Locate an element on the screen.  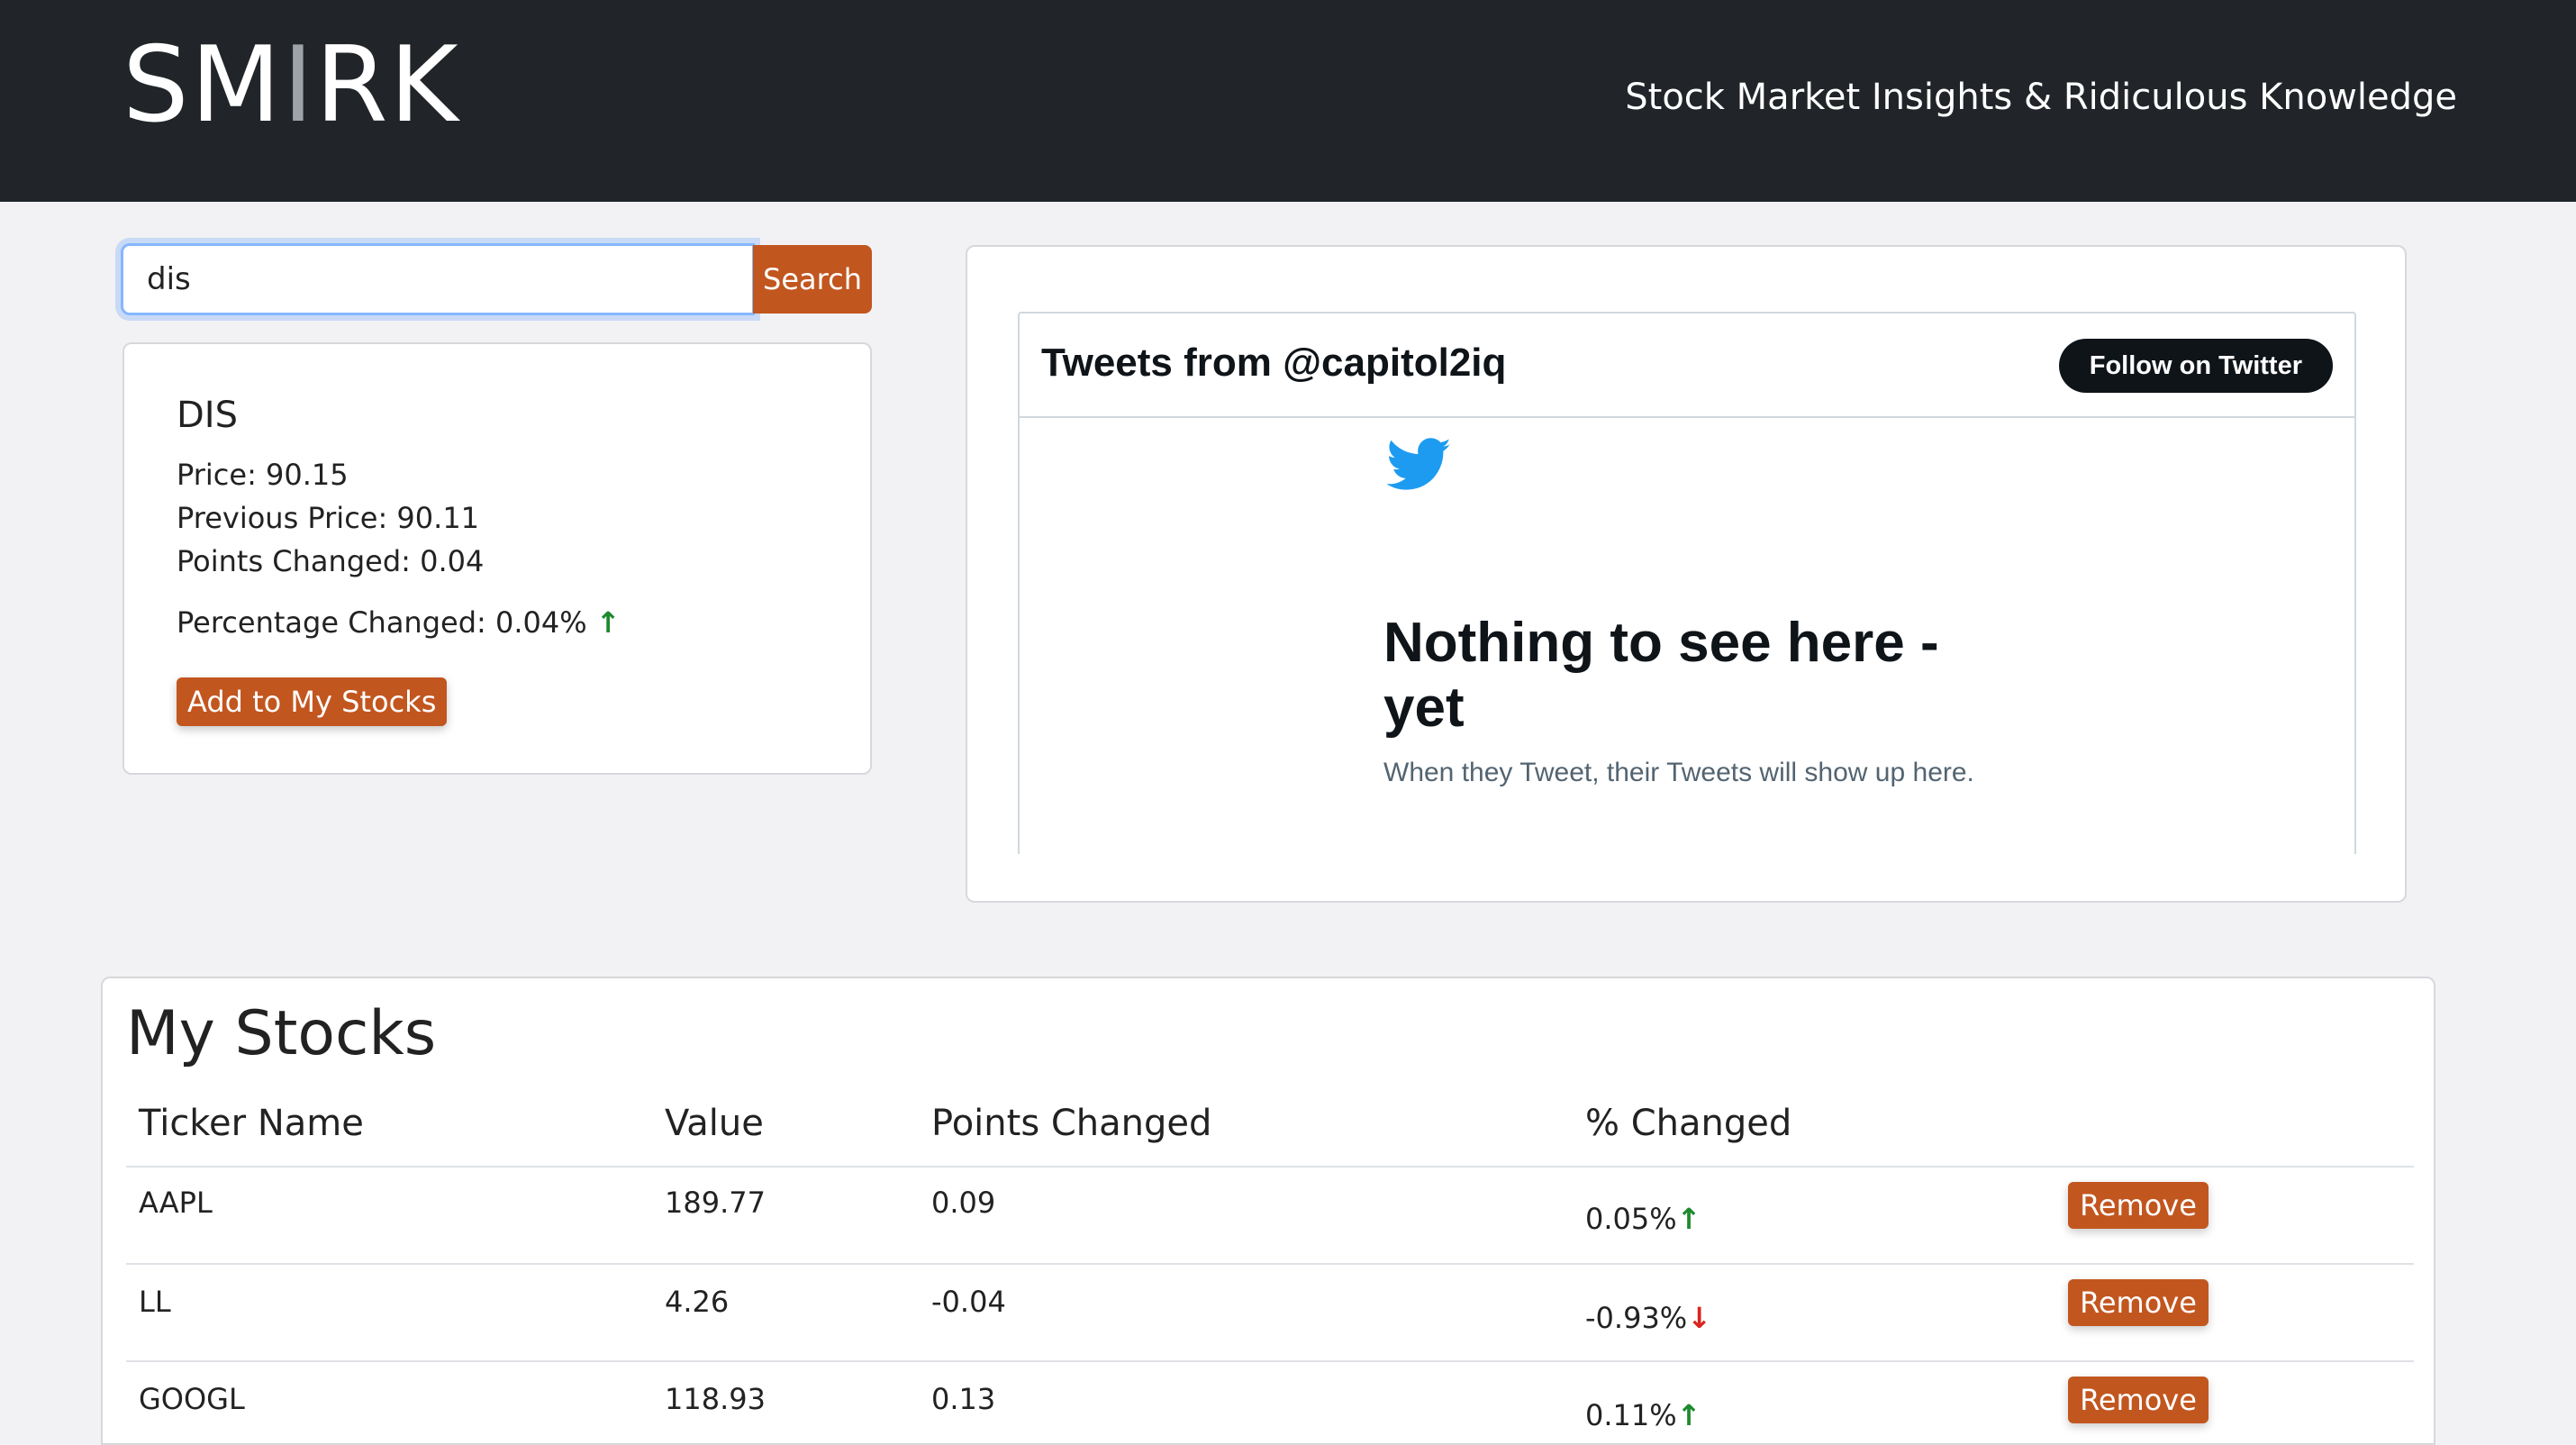
header-divider is located at coordinates (1270, 1167).